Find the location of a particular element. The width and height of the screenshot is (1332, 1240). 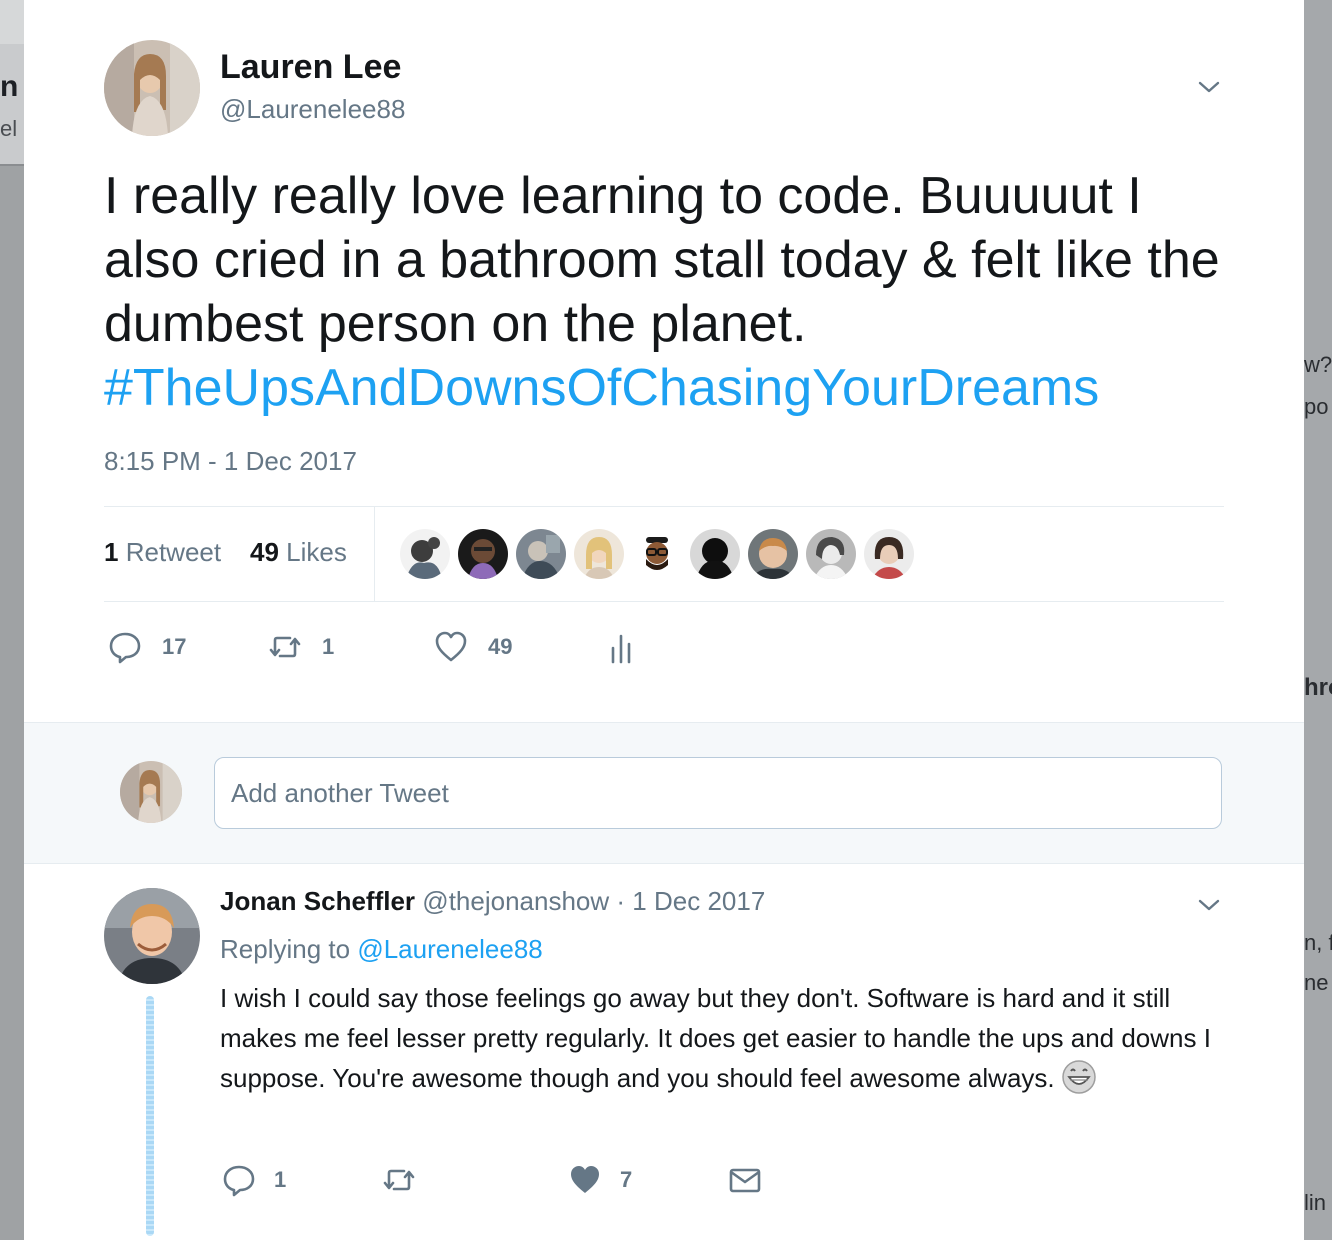

likes-count: 49 is located at coordinates (264, 552).